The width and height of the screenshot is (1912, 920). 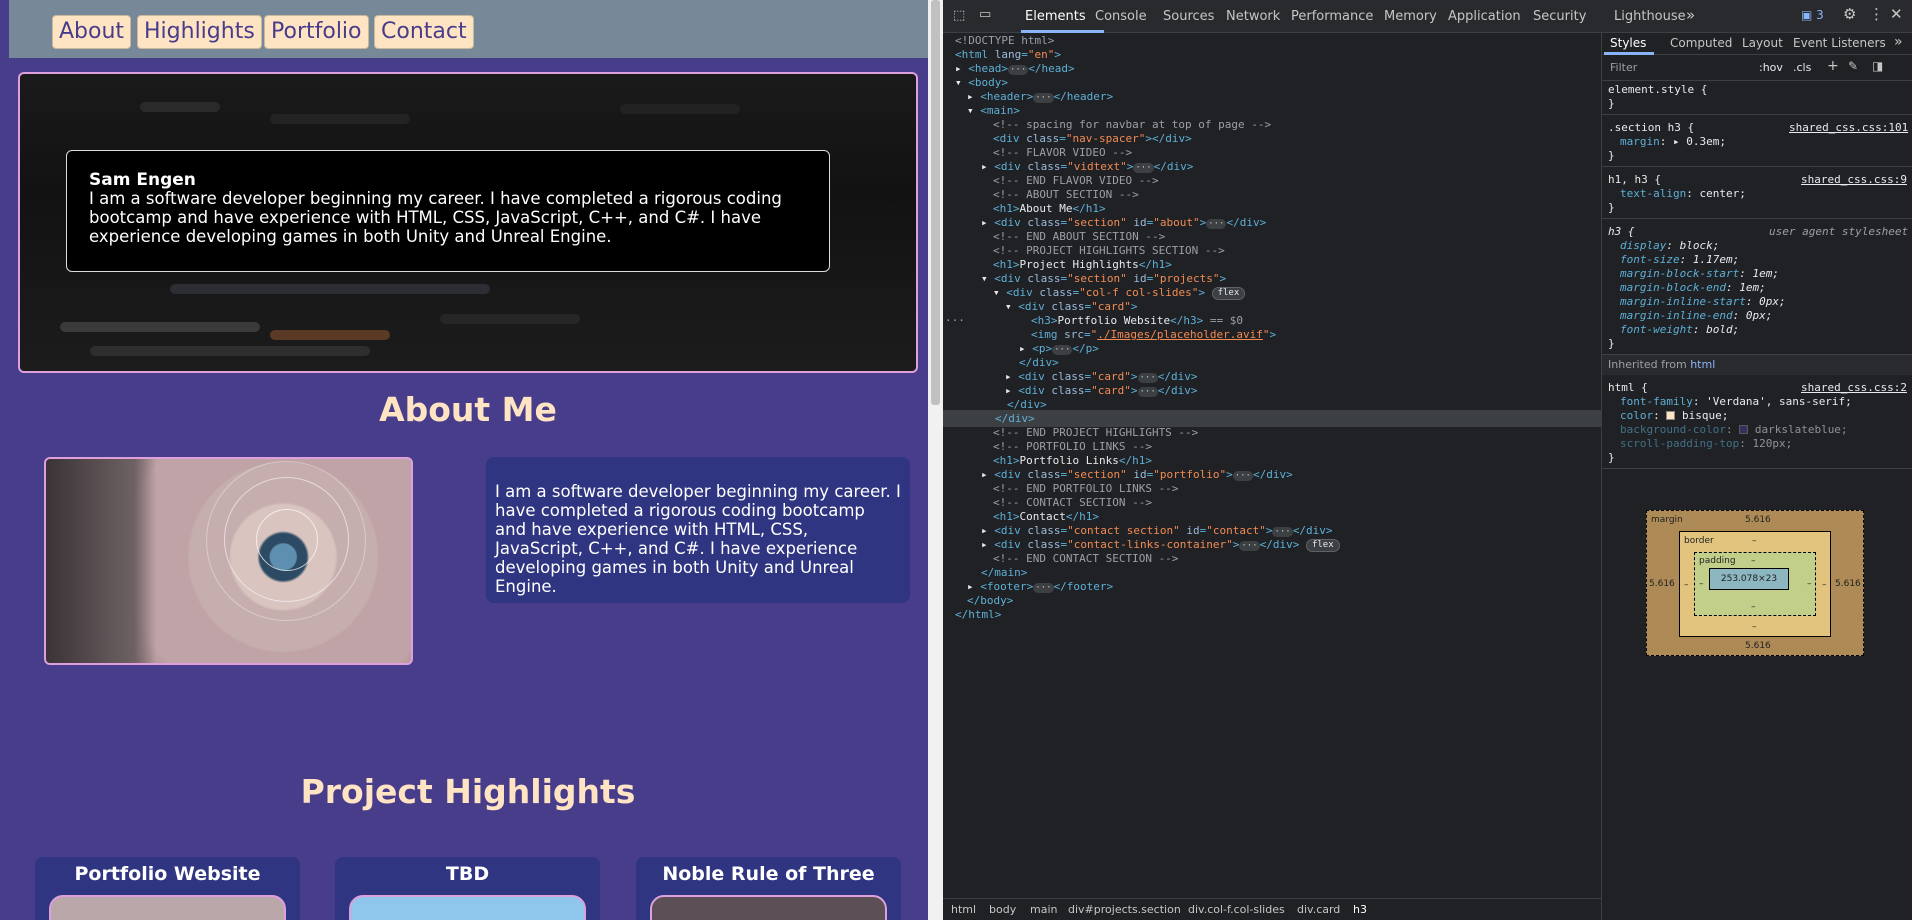 What do you see at coordinates (1628, 388) in the screenshot?
I see `rule-selector: html {` at bounding box center [1628, 388].